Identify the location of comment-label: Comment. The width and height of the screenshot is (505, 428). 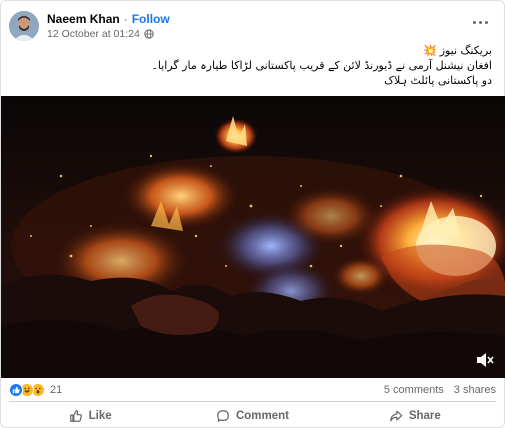
(262, 416).